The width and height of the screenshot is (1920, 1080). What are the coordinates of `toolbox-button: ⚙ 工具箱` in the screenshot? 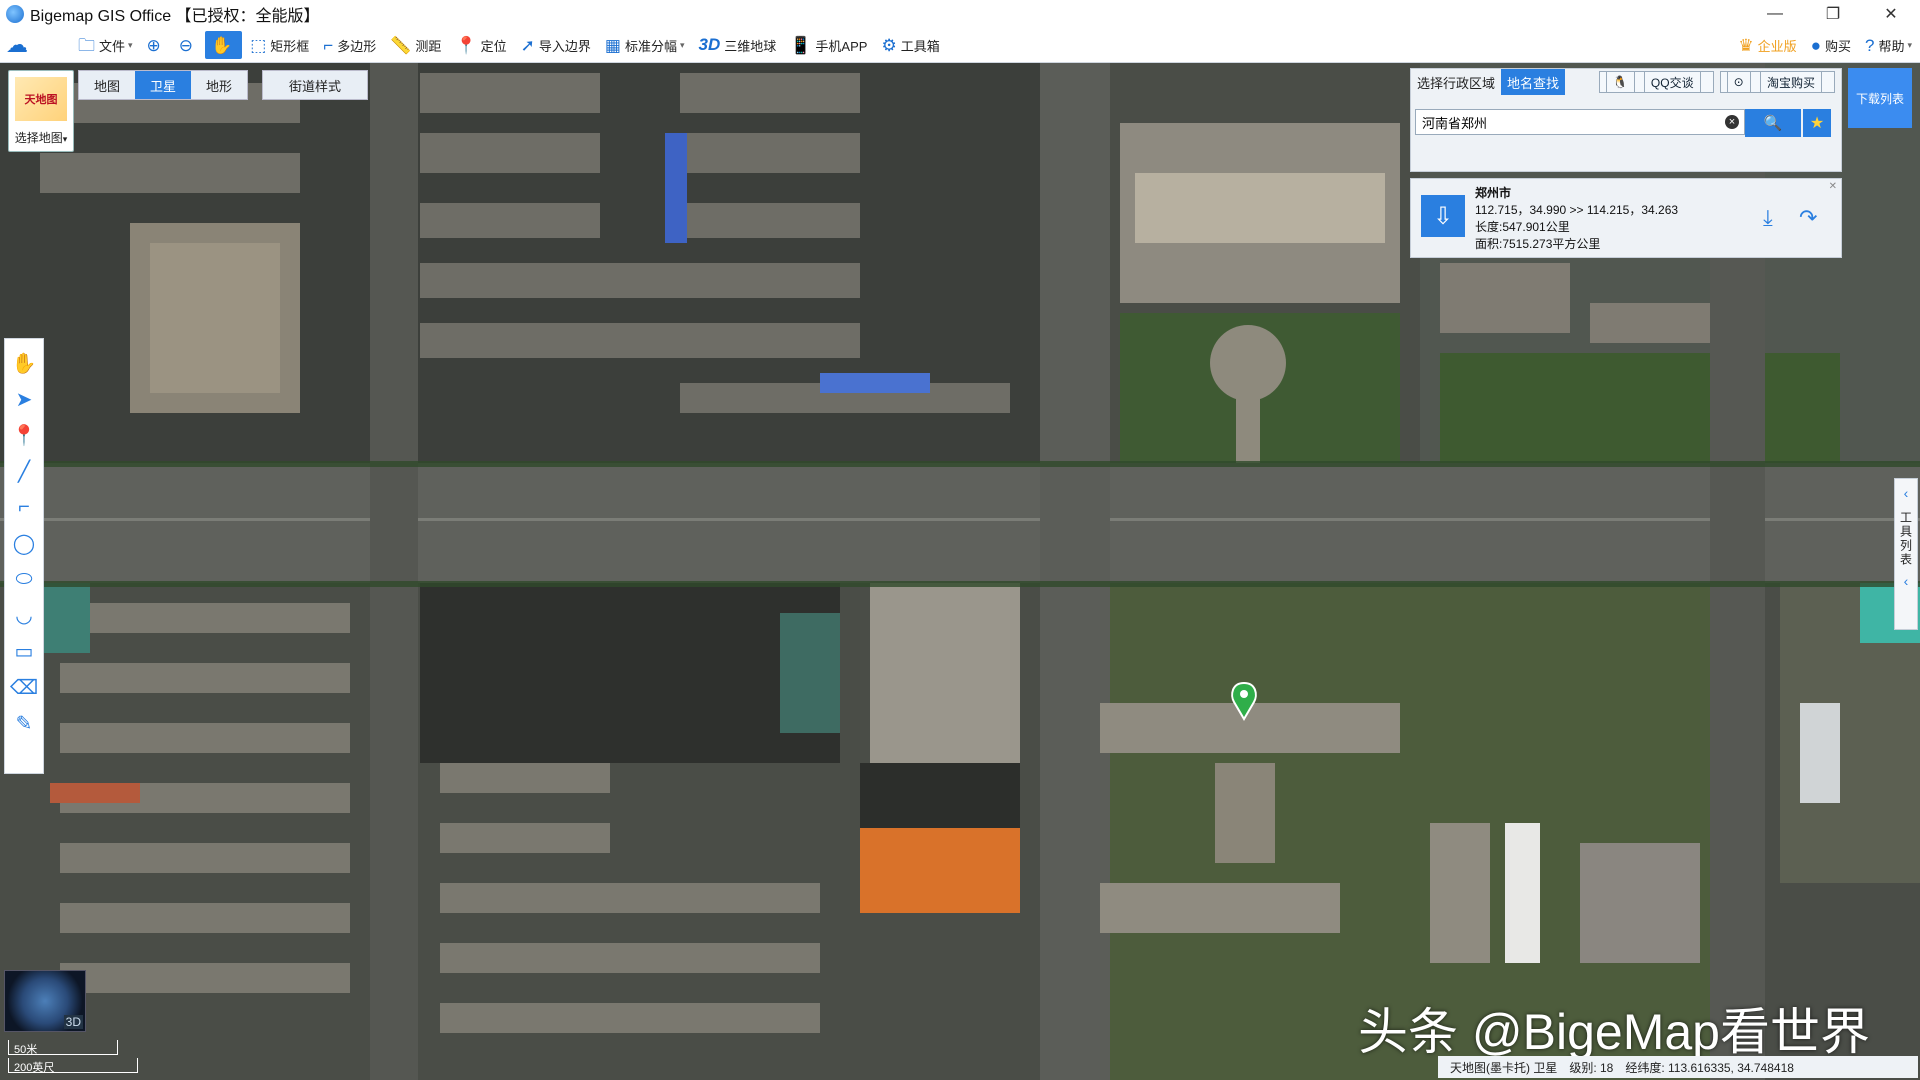 It's located at (910, 45).